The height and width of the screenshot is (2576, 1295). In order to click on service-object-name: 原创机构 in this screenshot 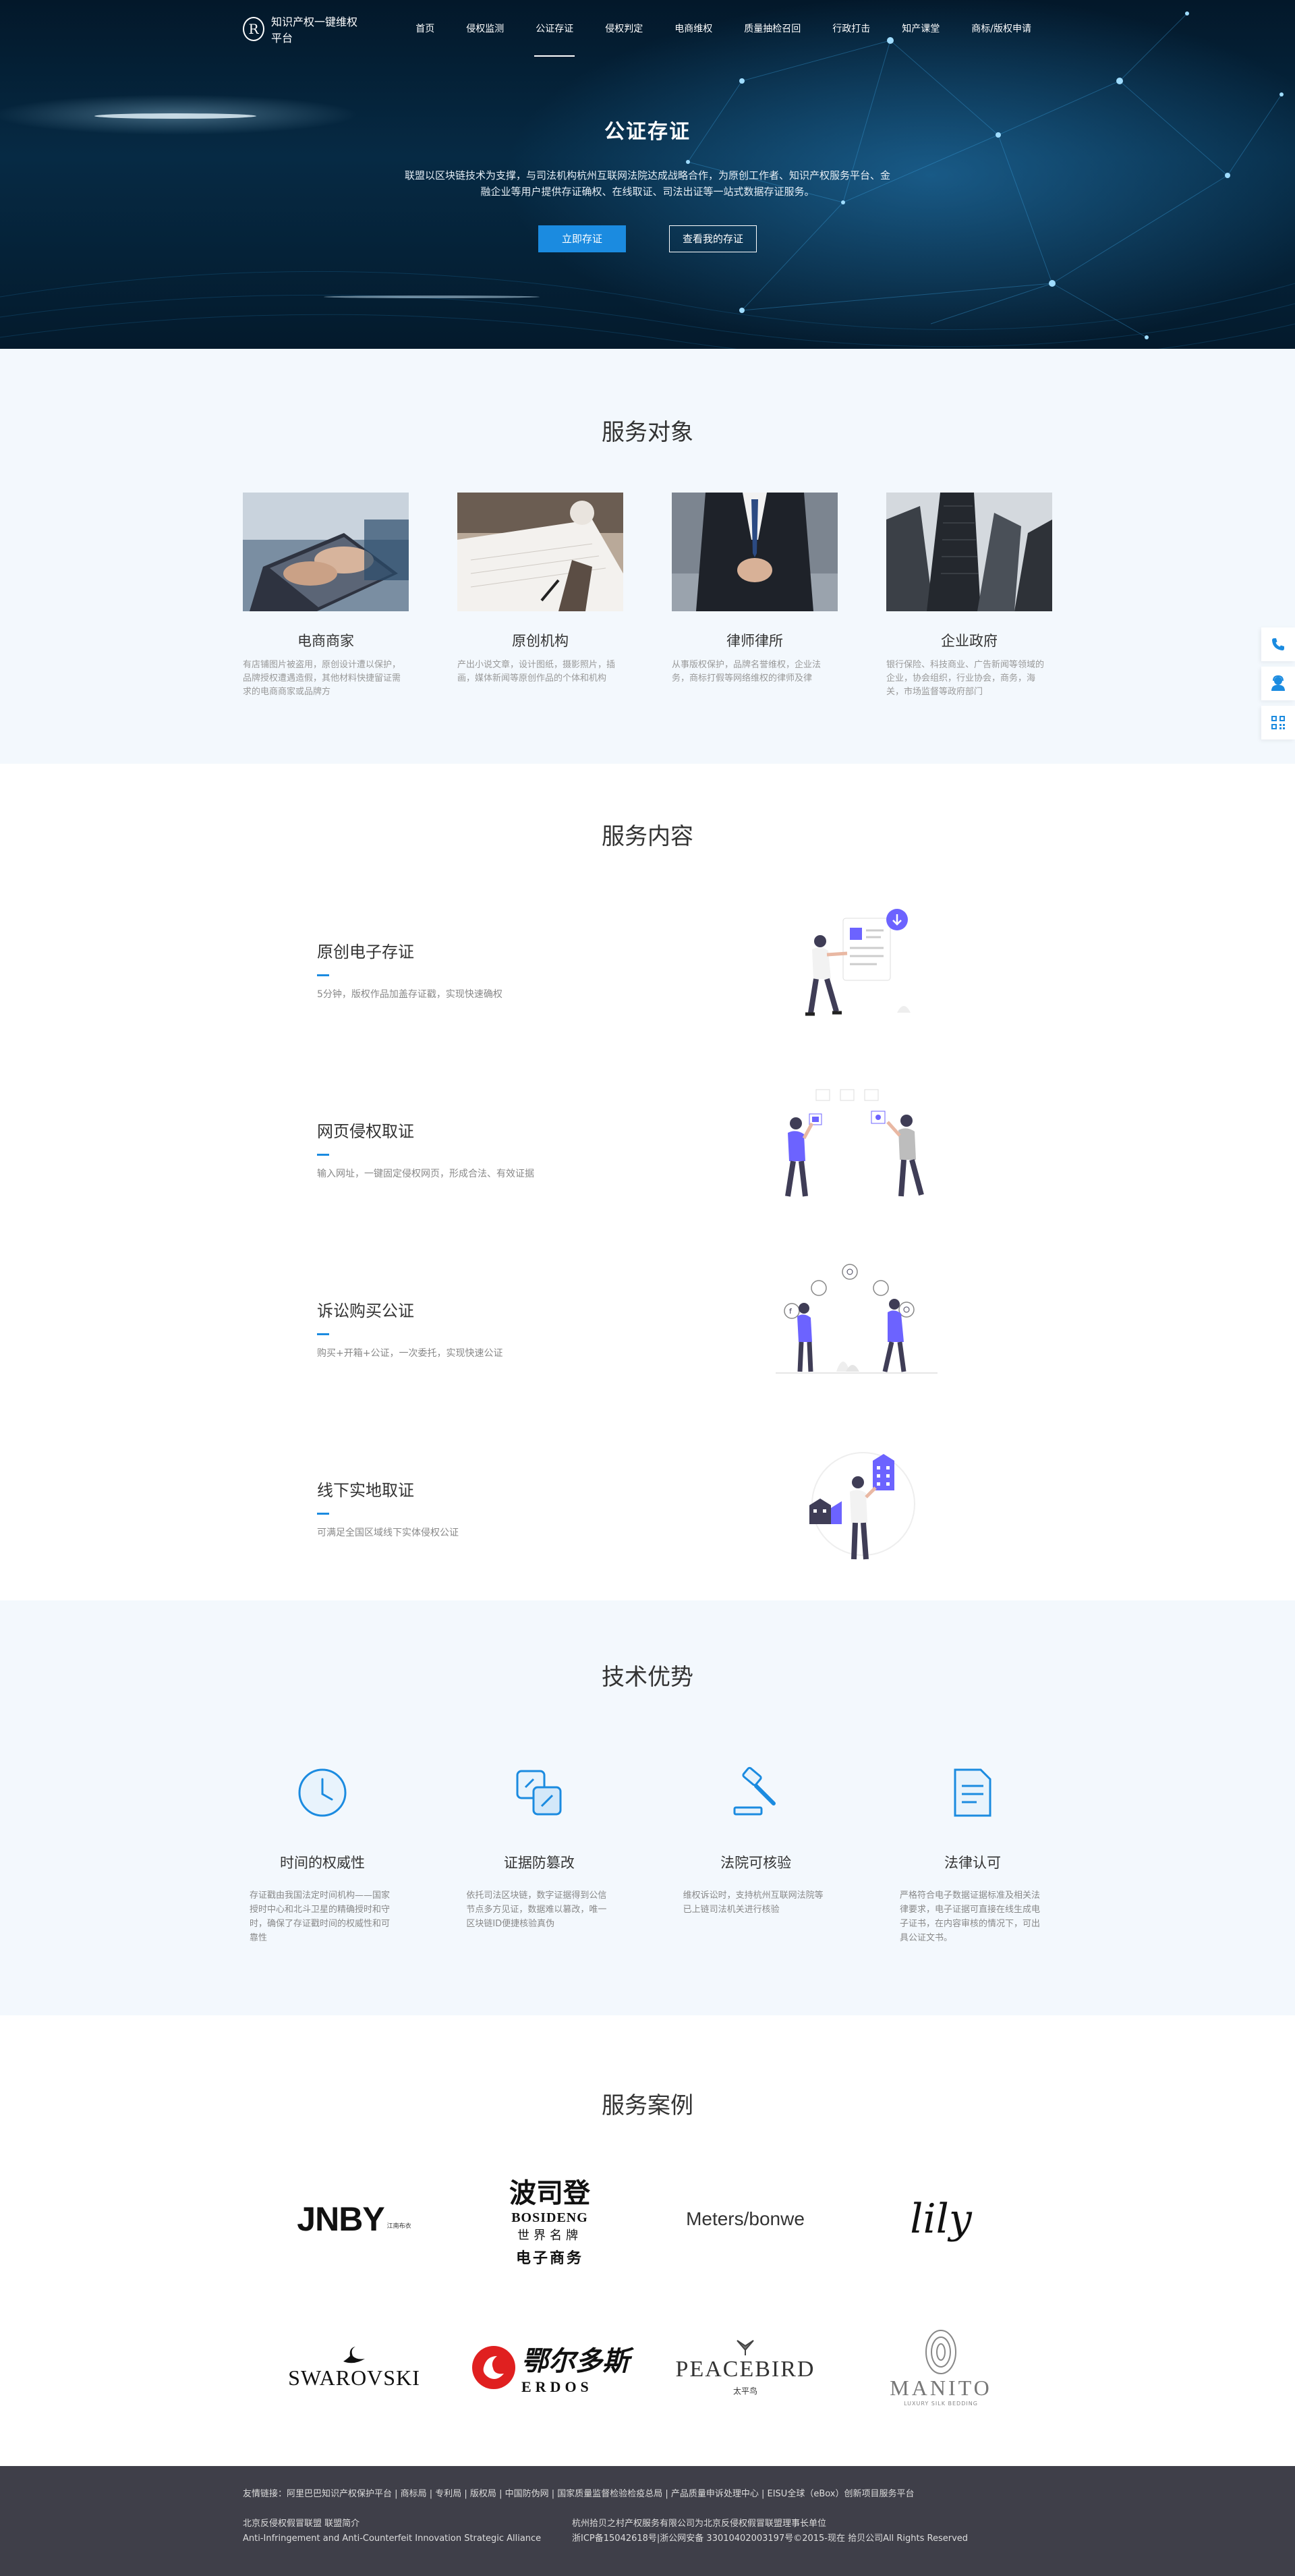, I will do `click(540, 641)`.